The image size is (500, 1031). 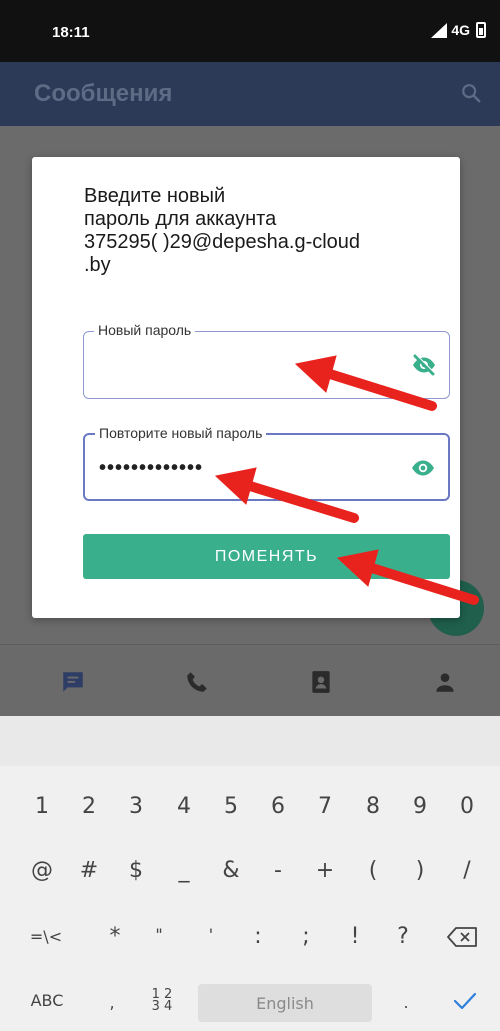 I want to click on key-plus: +, so click(x=325, y=870).